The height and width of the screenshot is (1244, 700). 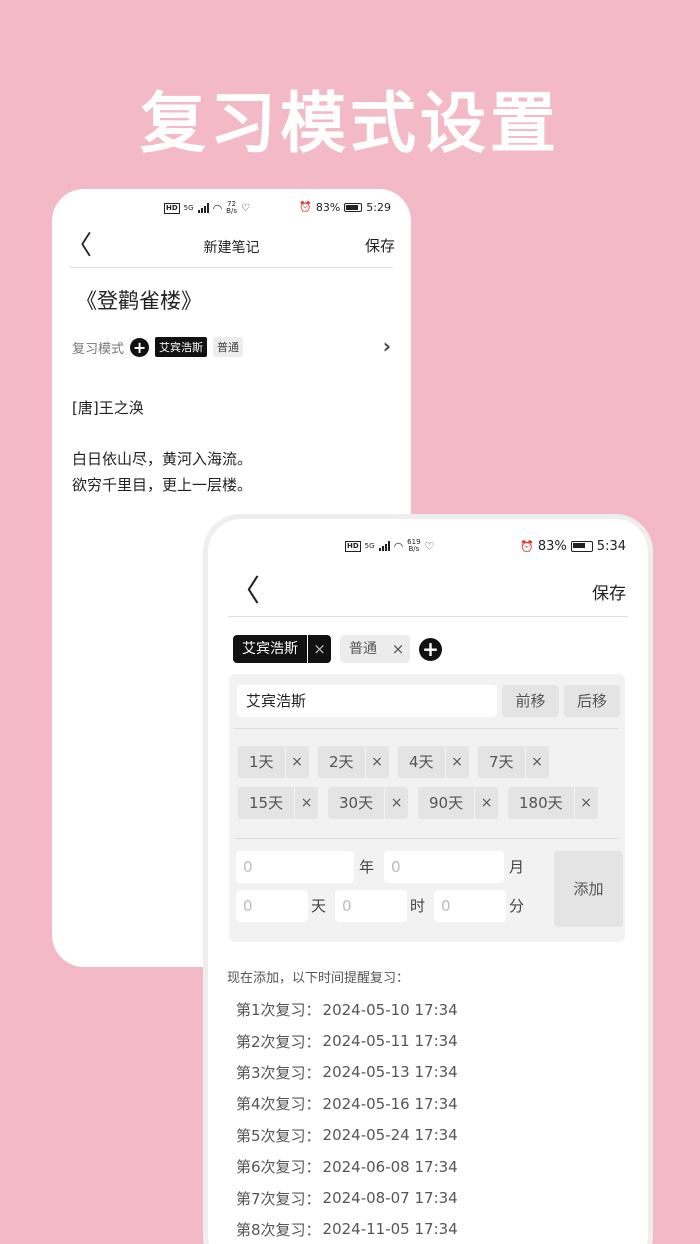 I want to click on list-item: 第8次复习： 2024-11-05 17:34, so click(x=347, y=1229).